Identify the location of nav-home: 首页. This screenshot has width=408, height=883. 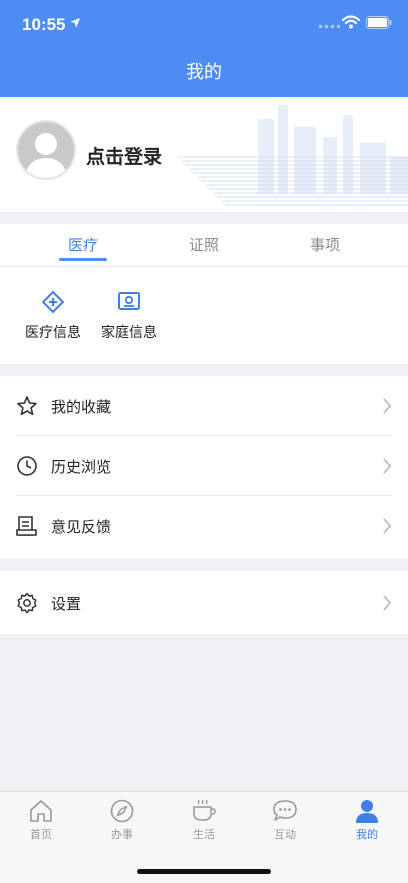
(41, 820).